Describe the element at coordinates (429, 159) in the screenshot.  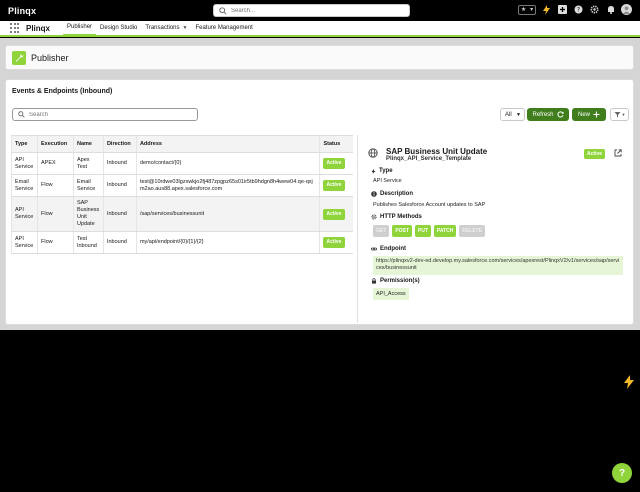
I see `detail-subtitle: Plinqx_API_Service_Template` at that location.